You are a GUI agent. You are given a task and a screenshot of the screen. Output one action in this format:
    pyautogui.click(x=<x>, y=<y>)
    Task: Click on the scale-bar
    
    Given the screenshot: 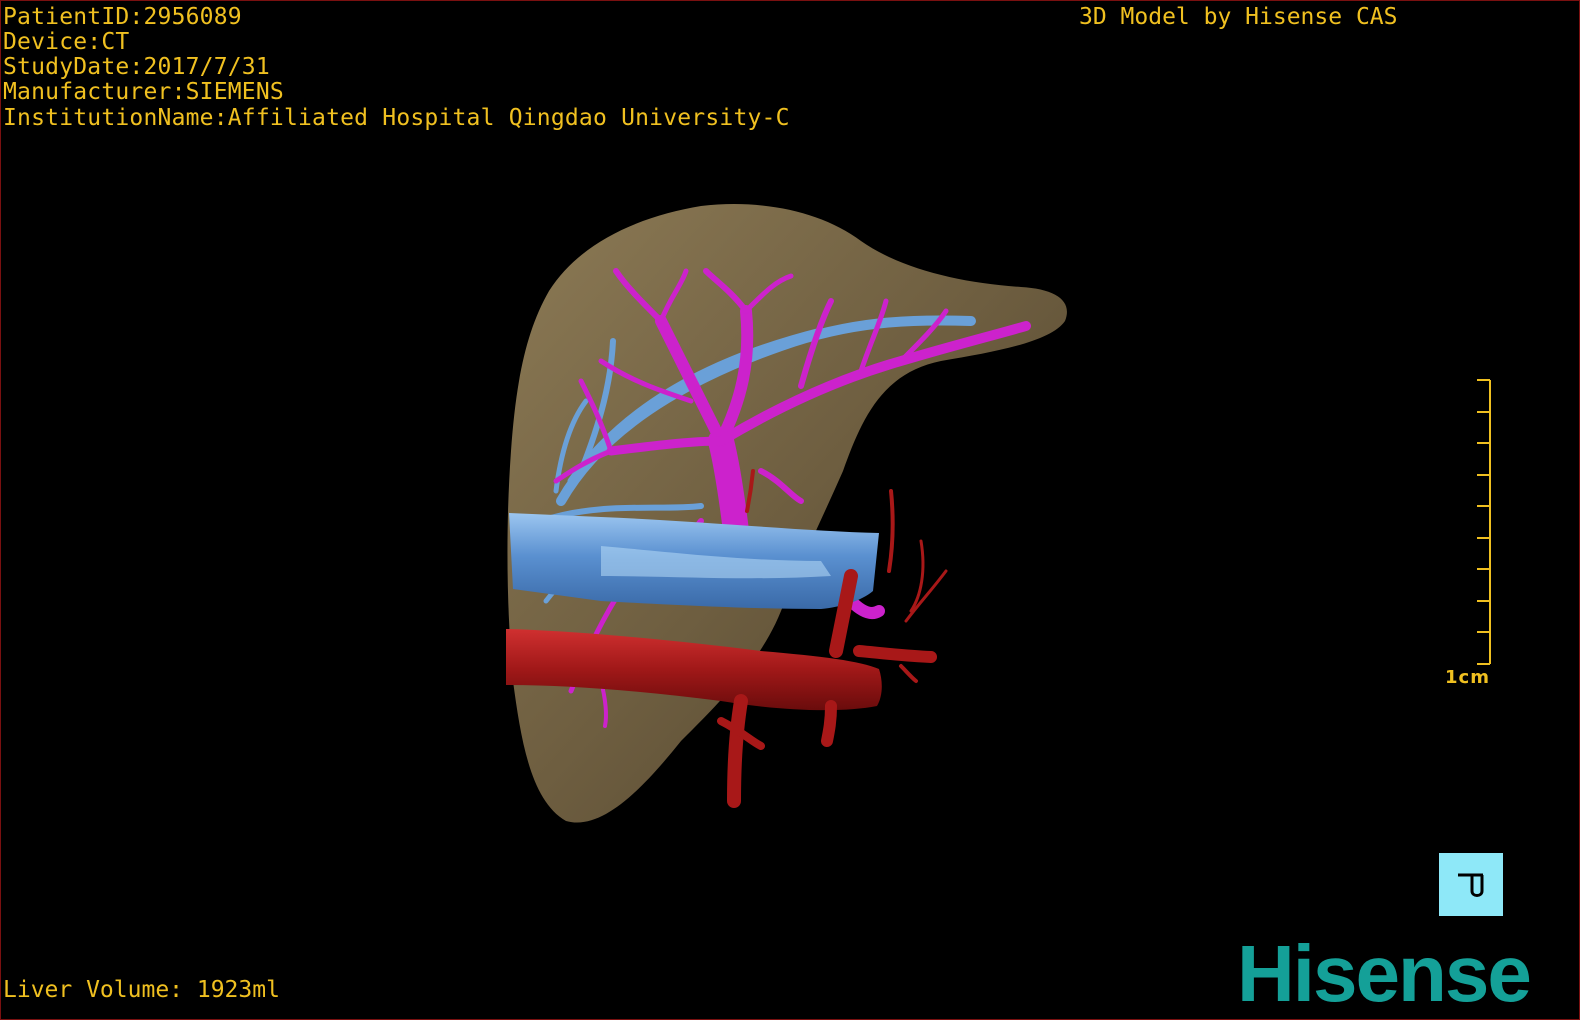 What is the action you would take?
    pyautogui.click(x=1484, y=522)
    